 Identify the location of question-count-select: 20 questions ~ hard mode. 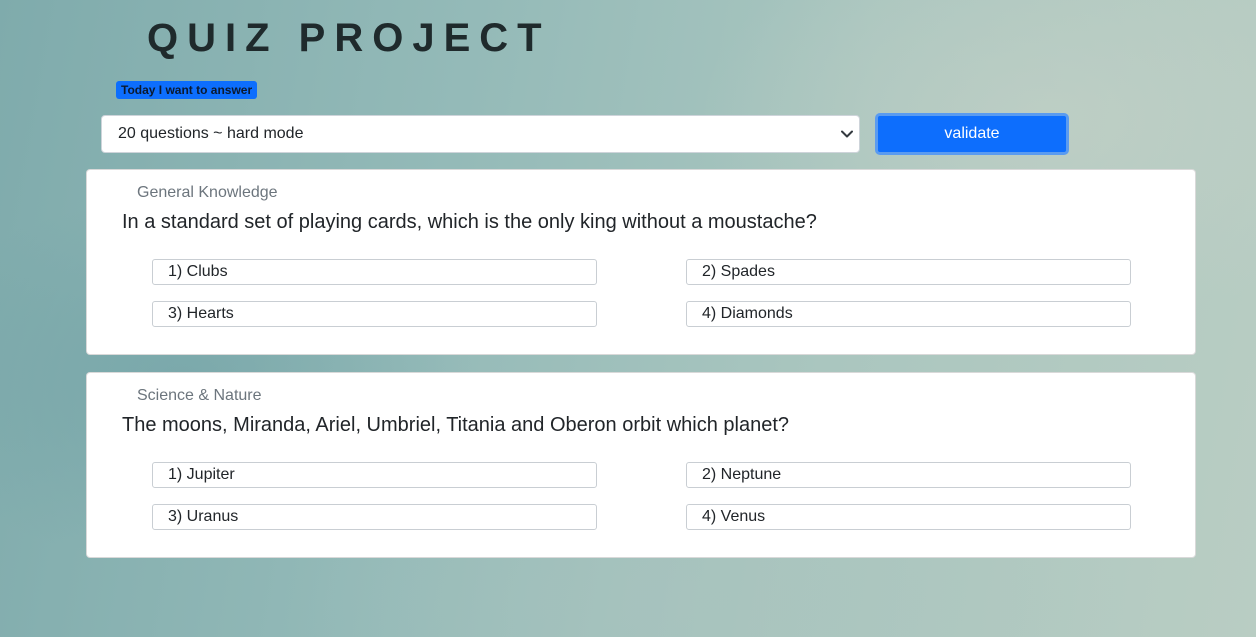
(480, 134).